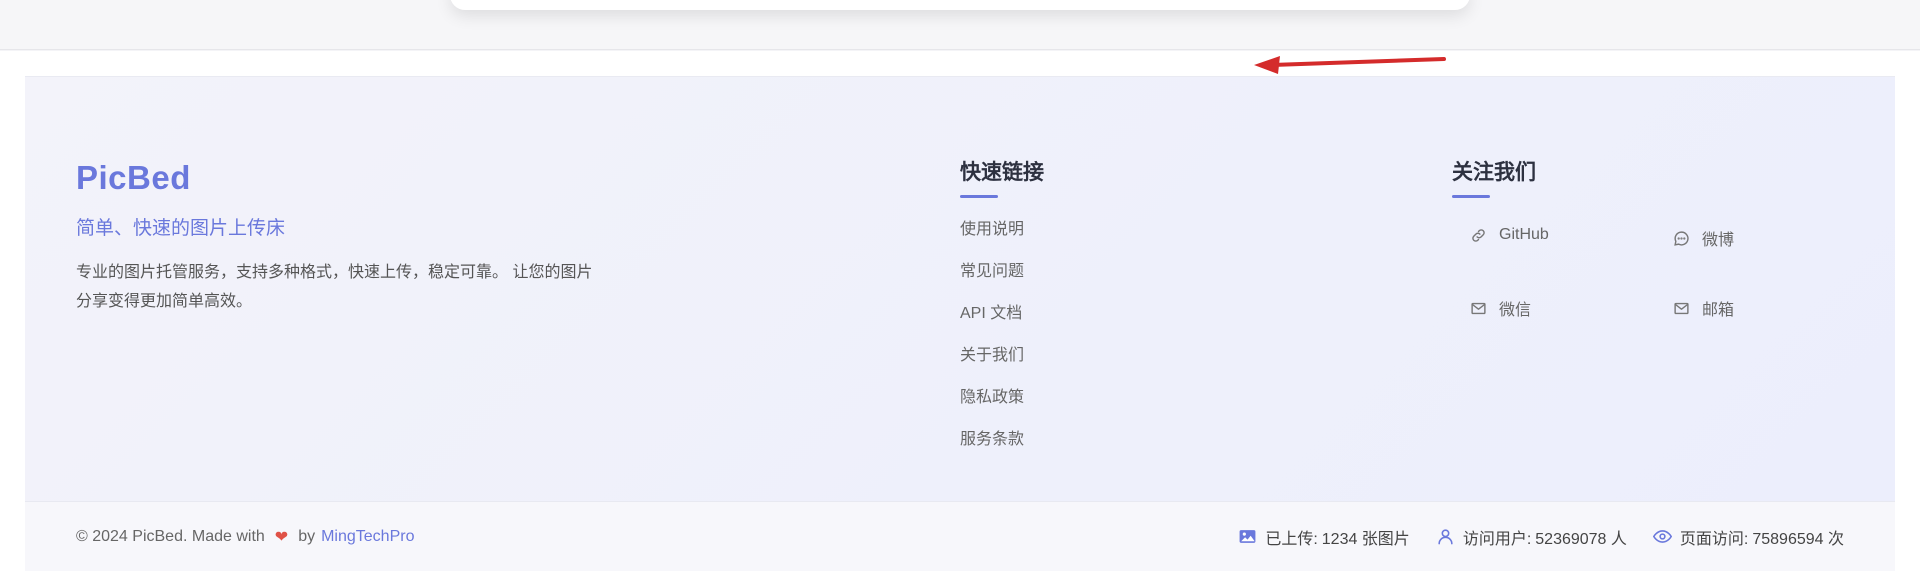  I want to click on social-email-label: 邮箱, so click(1718, 310).